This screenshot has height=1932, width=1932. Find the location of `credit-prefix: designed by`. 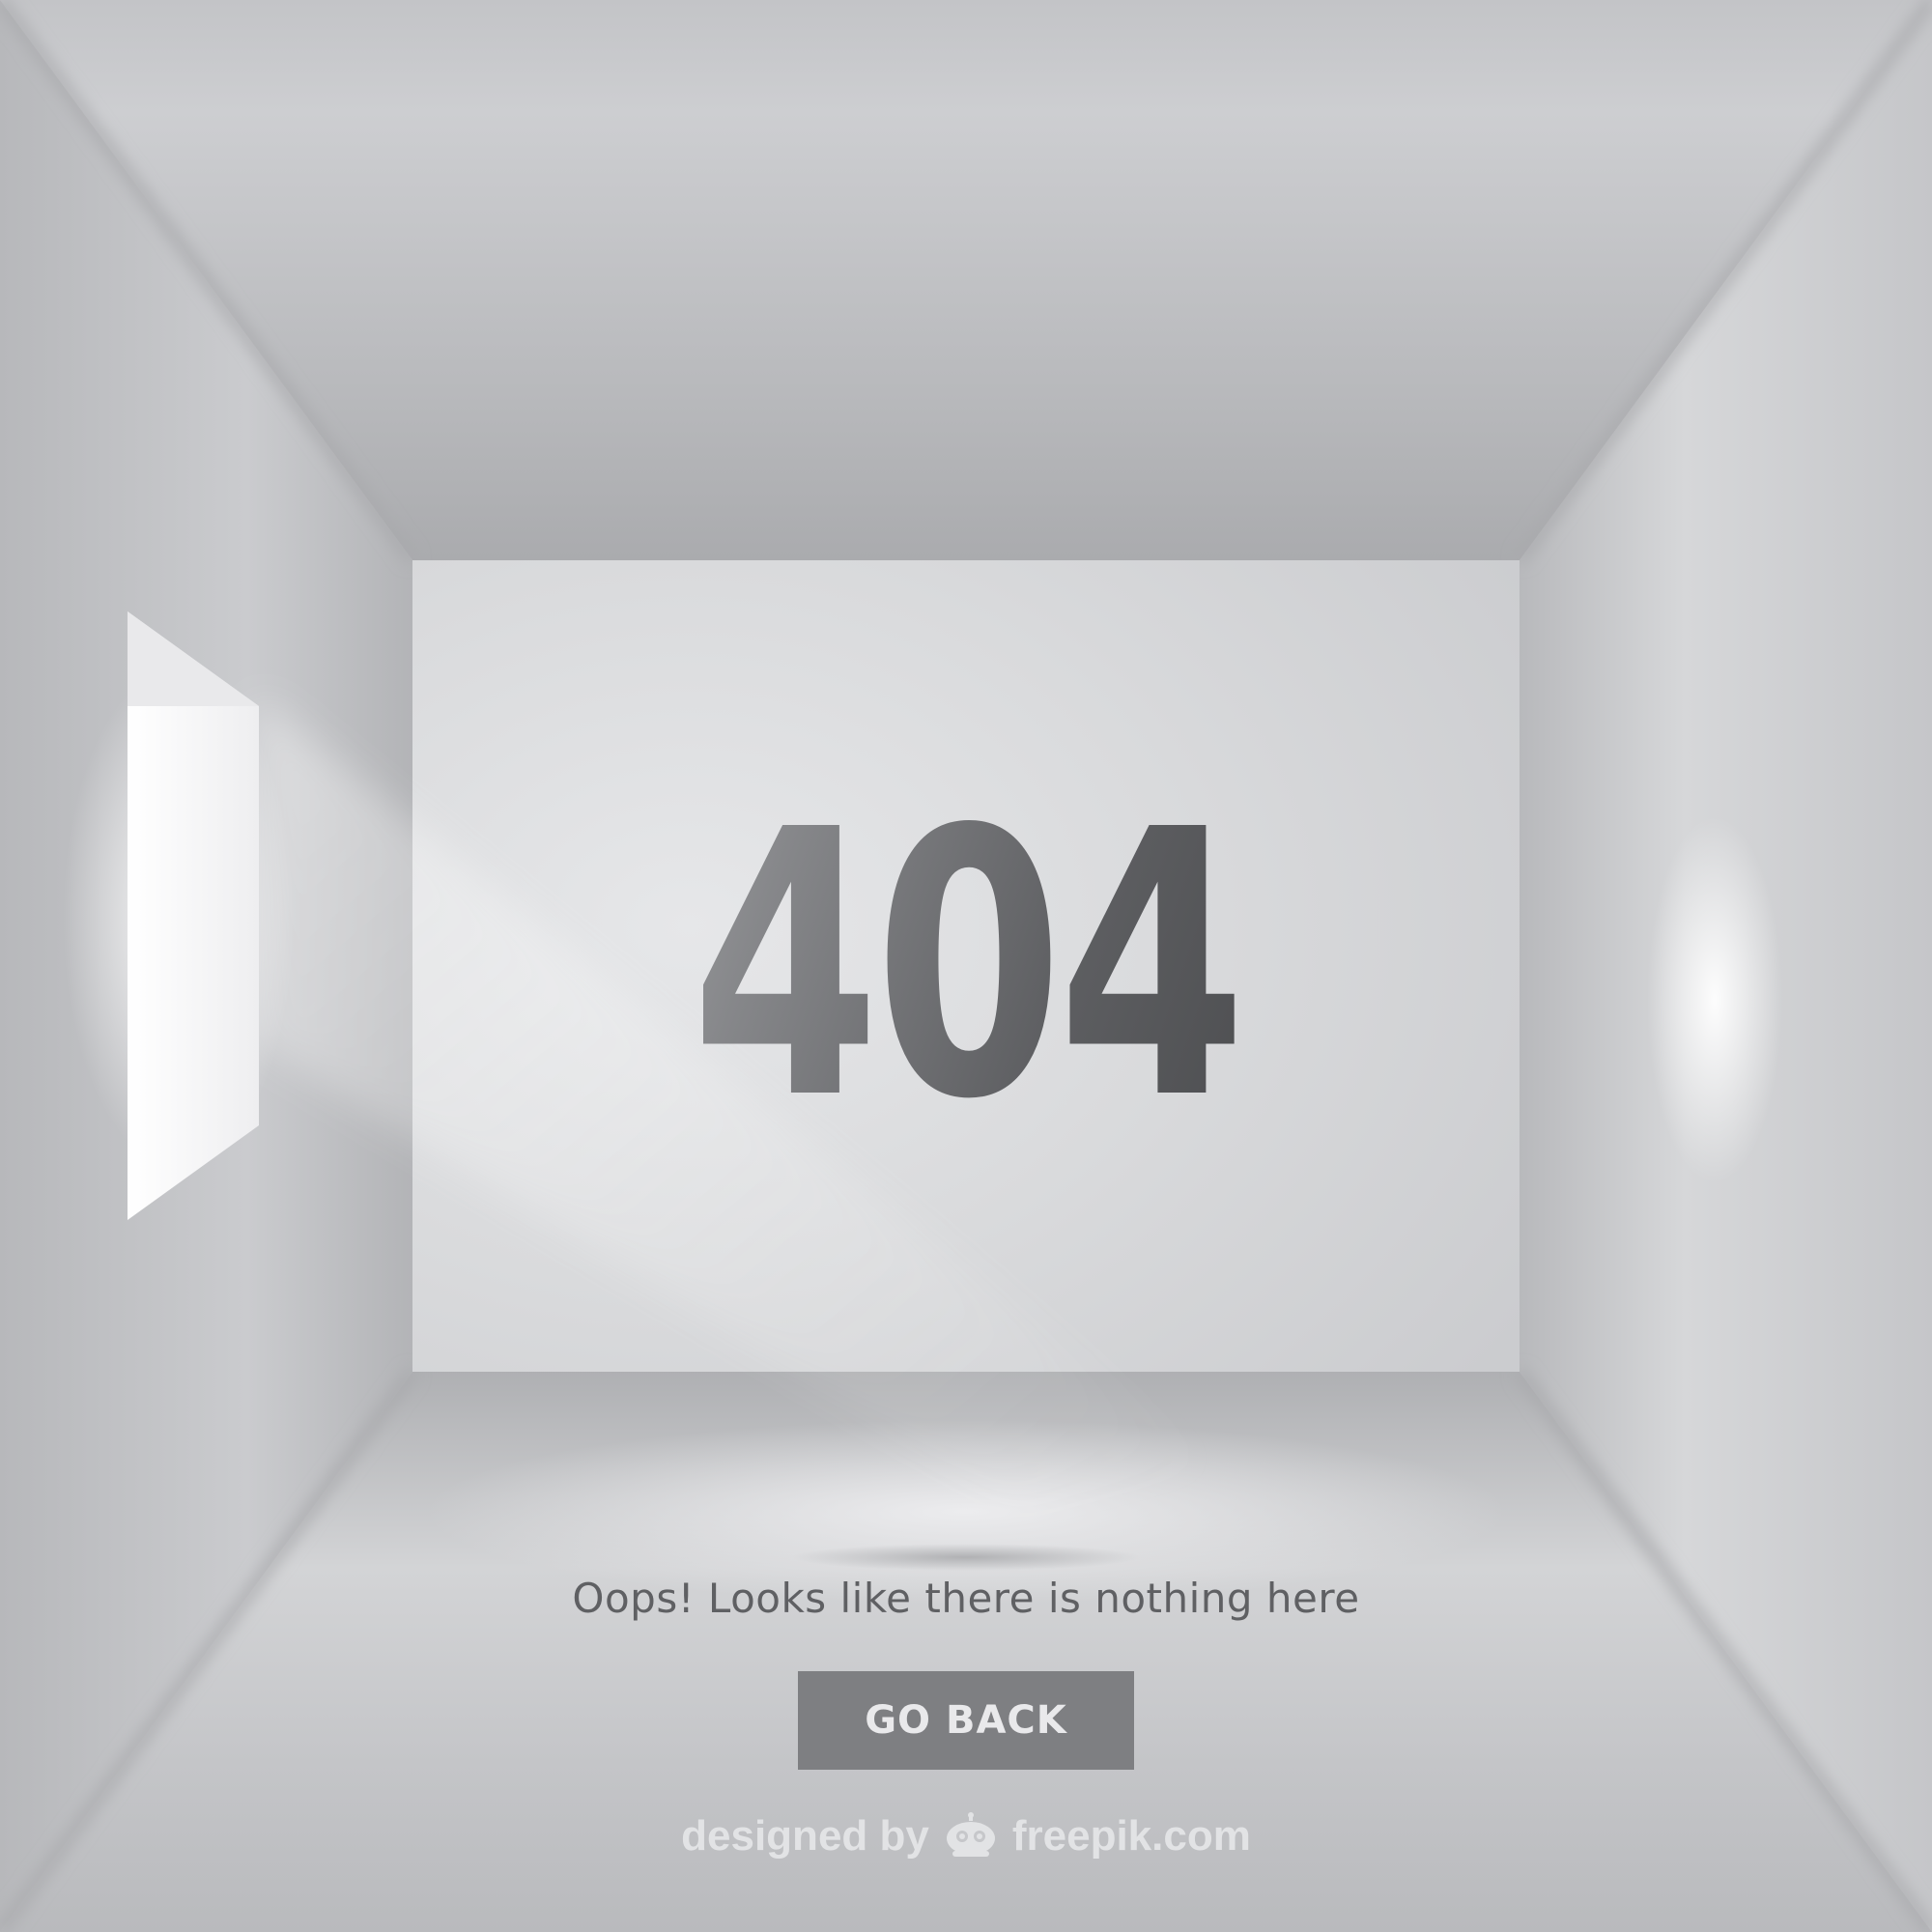

credit-prefix: designed by is located at coordinates (805, 1836).